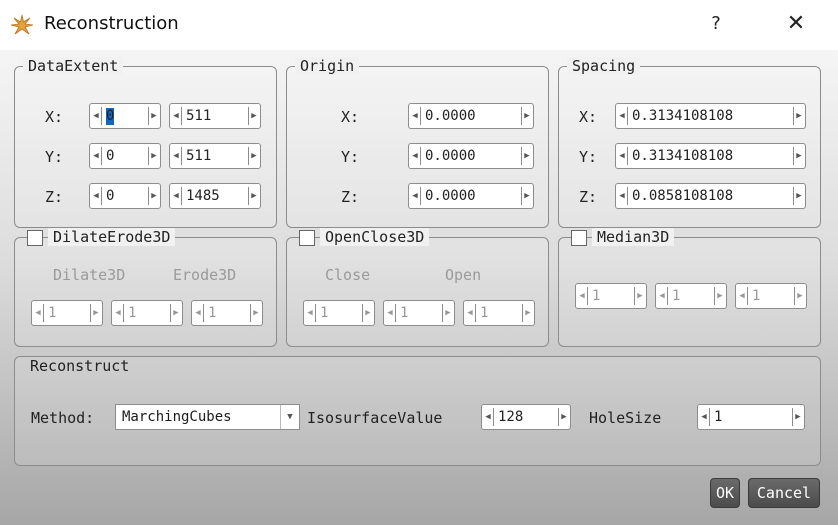 The image size is (838, 525). What do you see at coordinates (110, 196) in the screenshot?
I see `extent-z-min-value: 0` at bounding box center [110, 196].